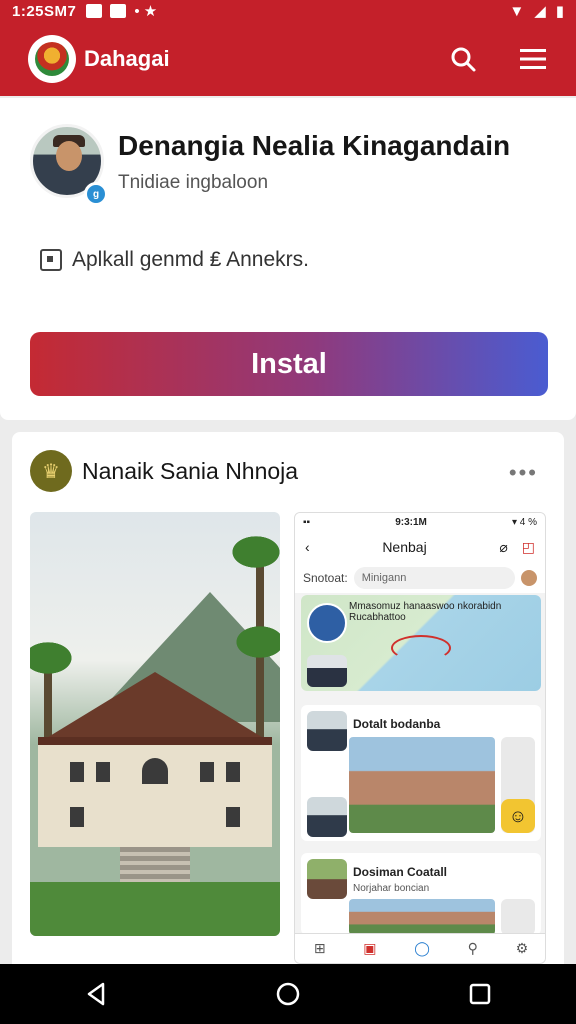 This screenshot has width=576, height=1024. Describe the element at coordinates (434, 578) in the screenshot. I see `phone-search-field: Minigann` at that location.